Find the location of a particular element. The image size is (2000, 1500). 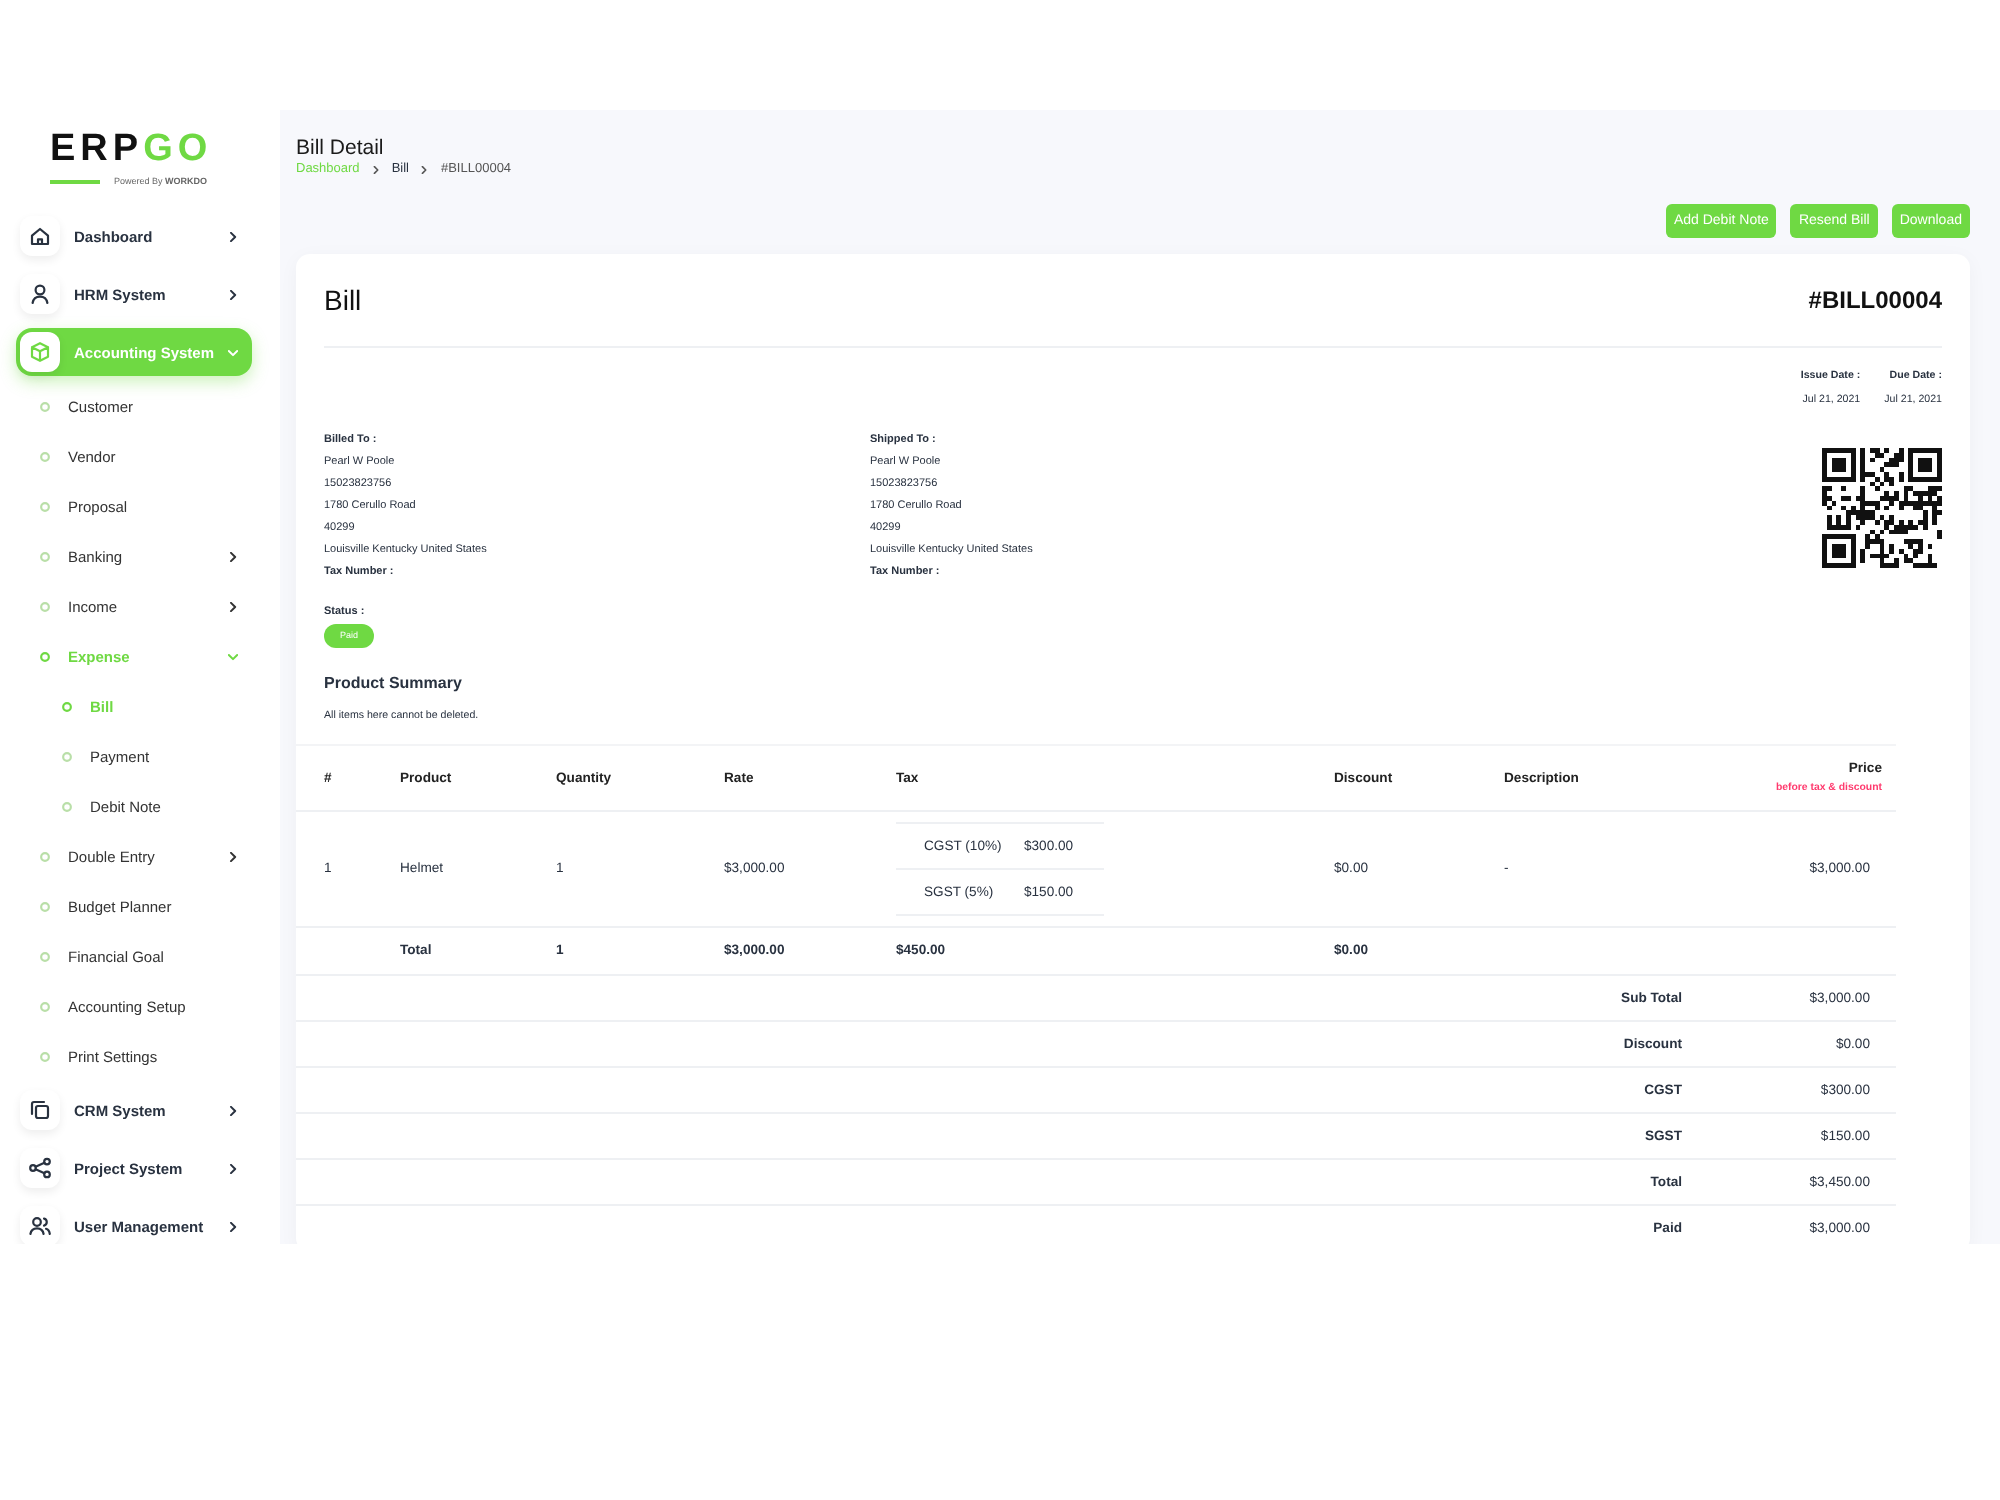

share-icon is located at coordinates (40, 1168).